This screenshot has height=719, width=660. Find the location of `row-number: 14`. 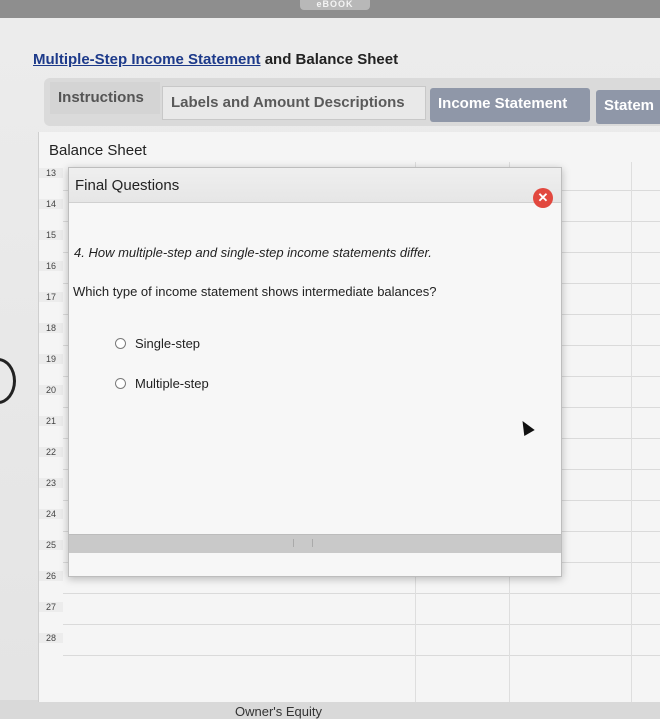

row-number: 14 is located at coordinates (51, 204).